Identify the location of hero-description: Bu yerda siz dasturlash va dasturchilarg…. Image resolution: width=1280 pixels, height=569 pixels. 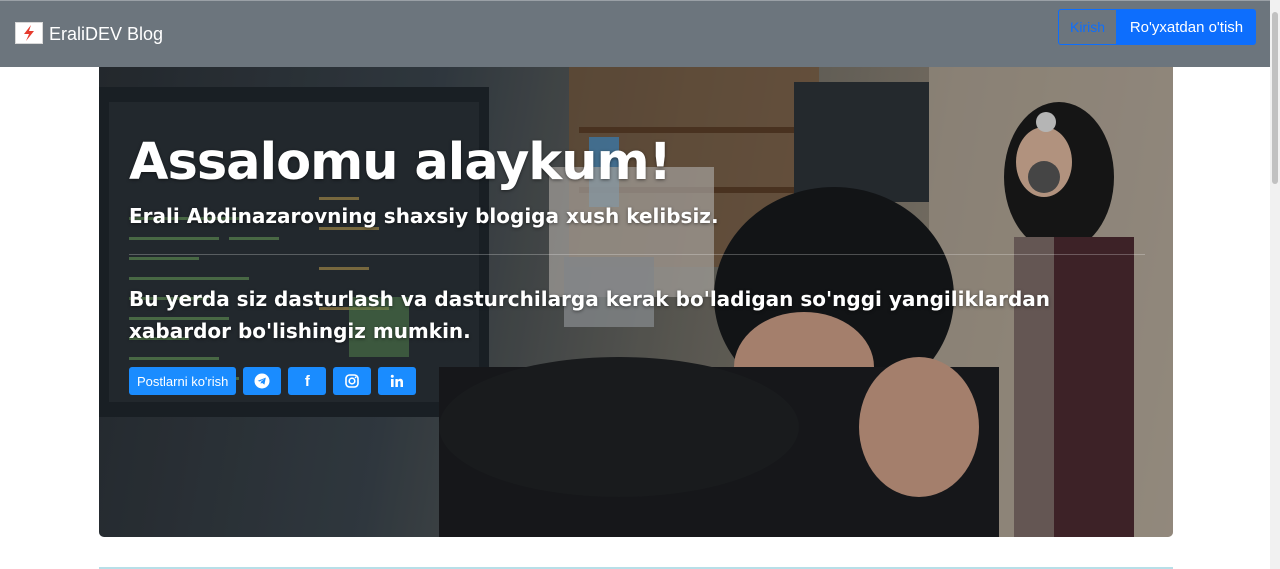
(590, 315).